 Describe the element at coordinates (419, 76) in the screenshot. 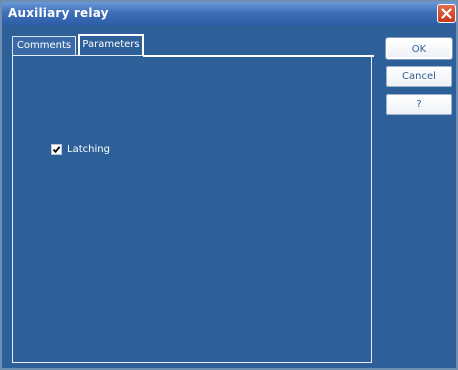

I see `cancel-button: Cancel` at that location.